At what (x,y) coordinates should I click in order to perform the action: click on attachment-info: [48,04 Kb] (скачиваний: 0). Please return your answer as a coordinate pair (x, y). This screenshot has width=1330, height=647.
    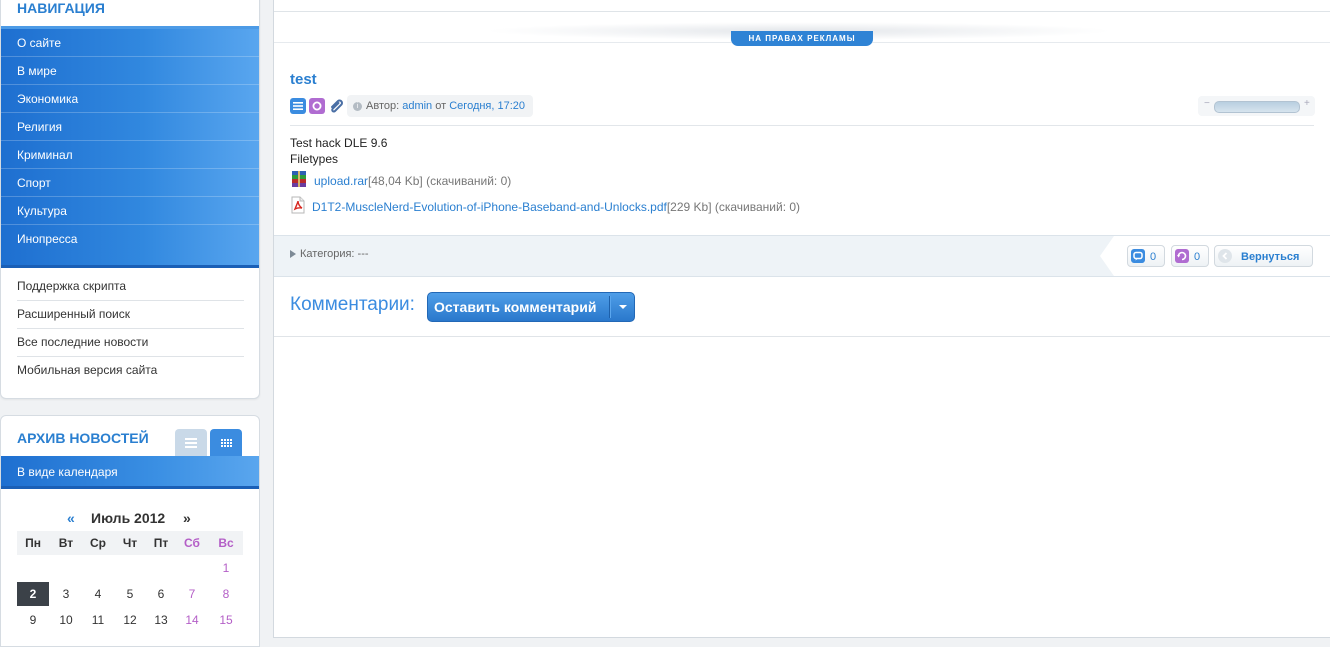
    Looking at the image, I should click on (440, 181).